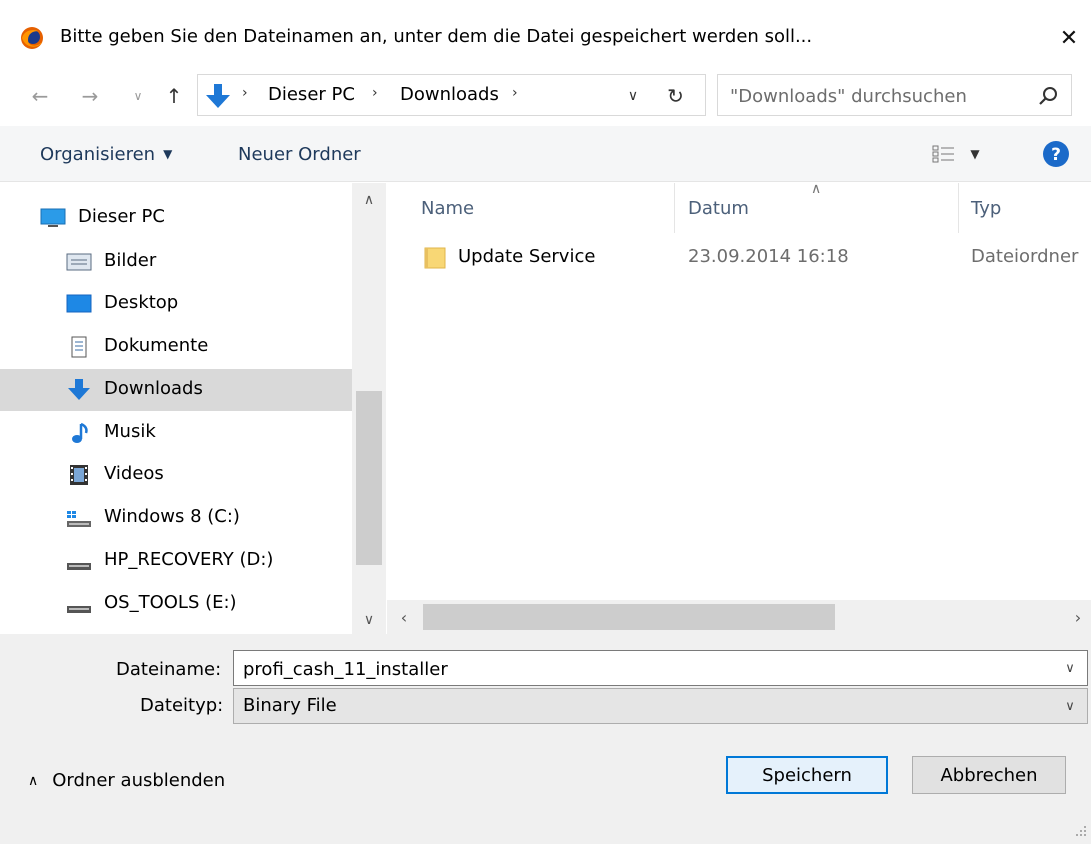 The height and width of the screenshot is (844, 1091). I want to click on close-icon: ✕, so click(1069, 38).